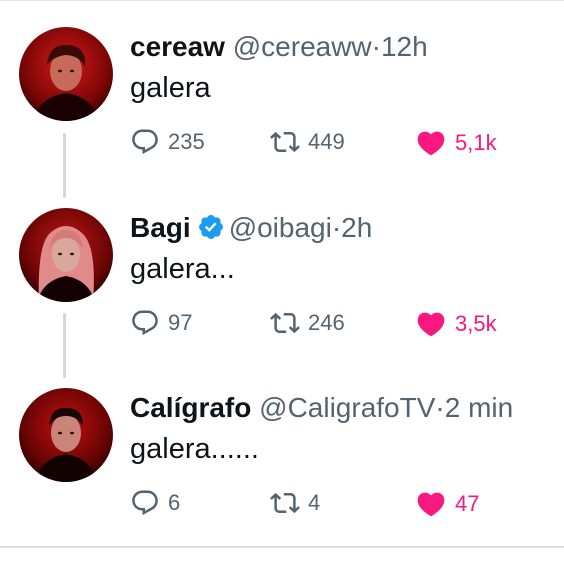  I want to click on timestamp: 2h, so click(356, 227).